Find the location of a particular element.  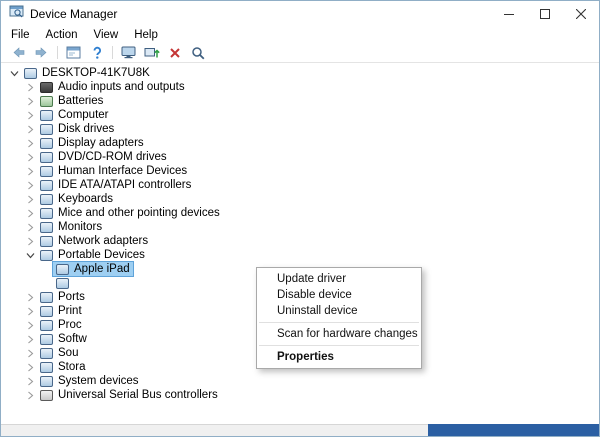

tree-item: DVD/CD-ROM drives is located at coordinates (300, 157).